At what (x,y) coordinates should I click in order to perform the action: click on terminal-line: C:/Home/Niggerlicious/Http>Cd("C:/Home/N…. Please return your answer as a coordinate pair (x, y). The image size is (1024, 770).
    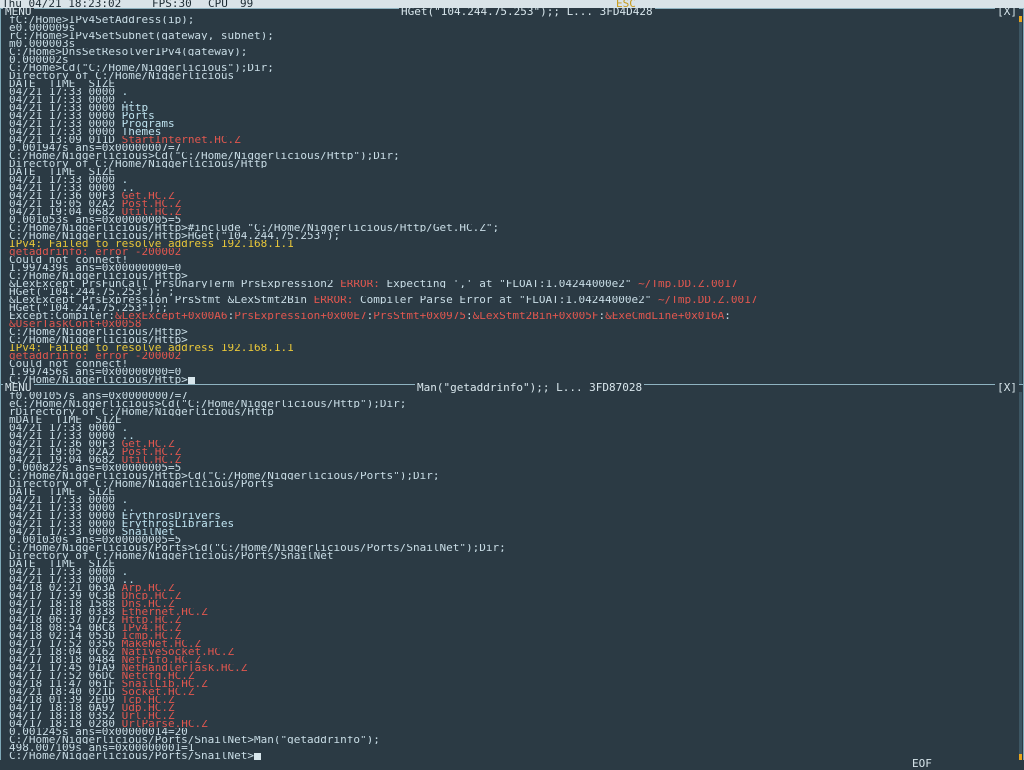
    Looking at the image, I should click on (514, 476).